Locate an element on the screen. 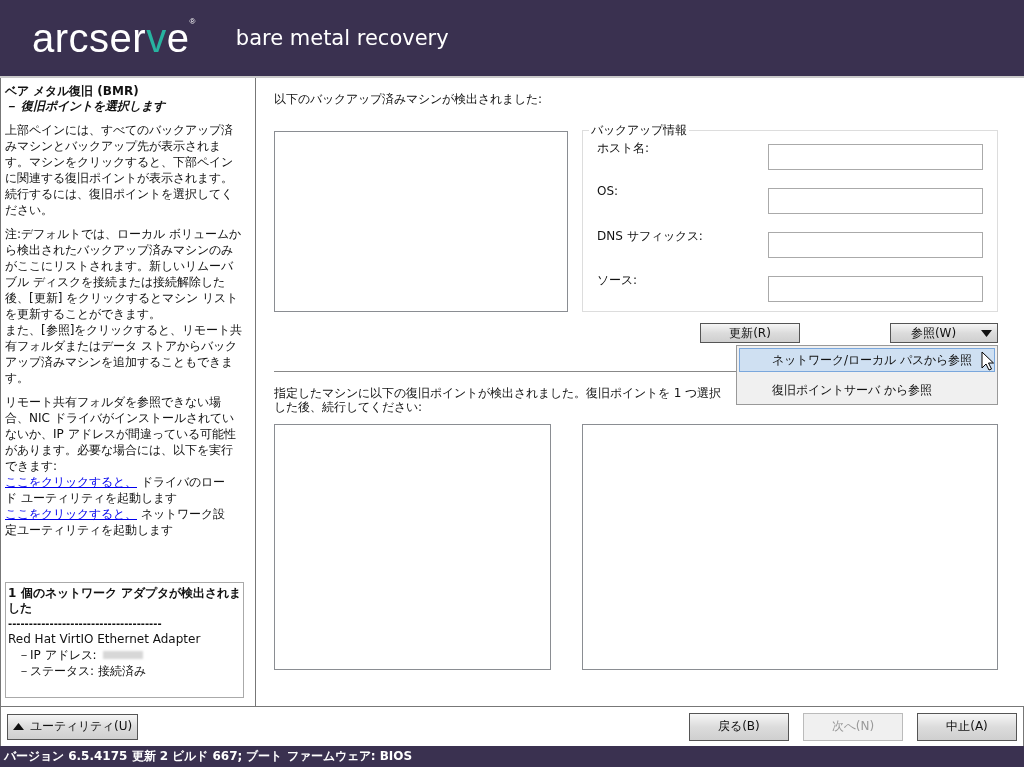  status-bar: バージョン 6.5.4175 更新 2 ビルド 667; ブート ファームウェア: BIOS is located at coordinates (512, 756).